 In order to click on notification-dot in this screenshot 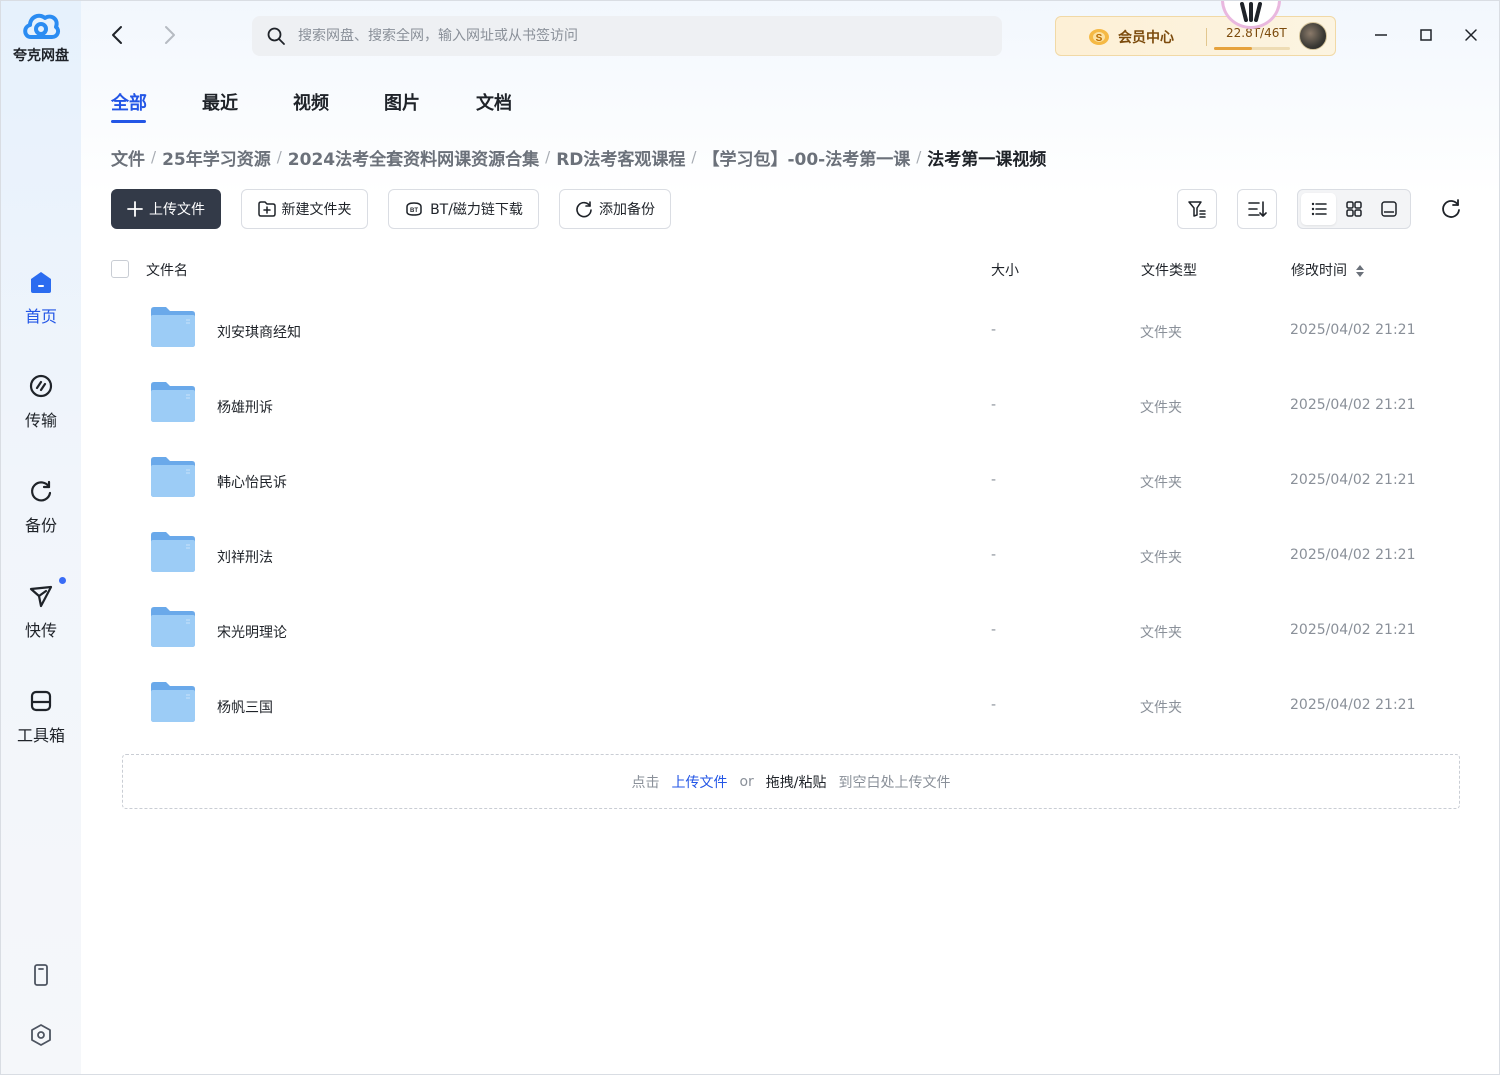, I will do `click(62, 580)`.